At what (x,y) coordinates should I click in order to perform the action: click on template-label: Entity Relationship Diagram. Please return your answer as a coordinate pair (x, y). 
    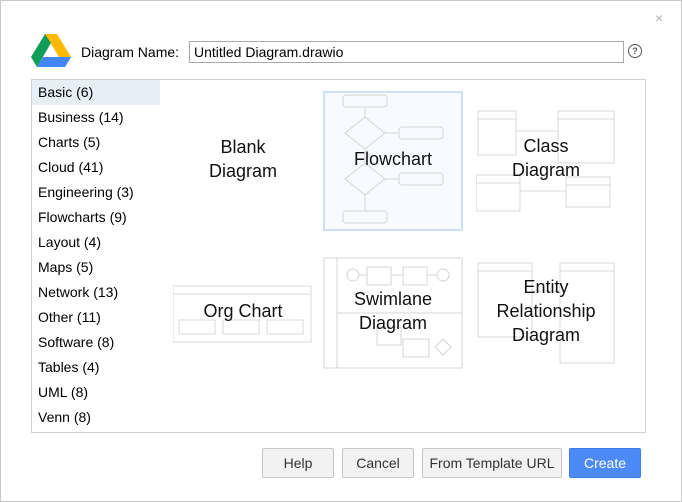
    Looking at the image, I should click on (546, 311).